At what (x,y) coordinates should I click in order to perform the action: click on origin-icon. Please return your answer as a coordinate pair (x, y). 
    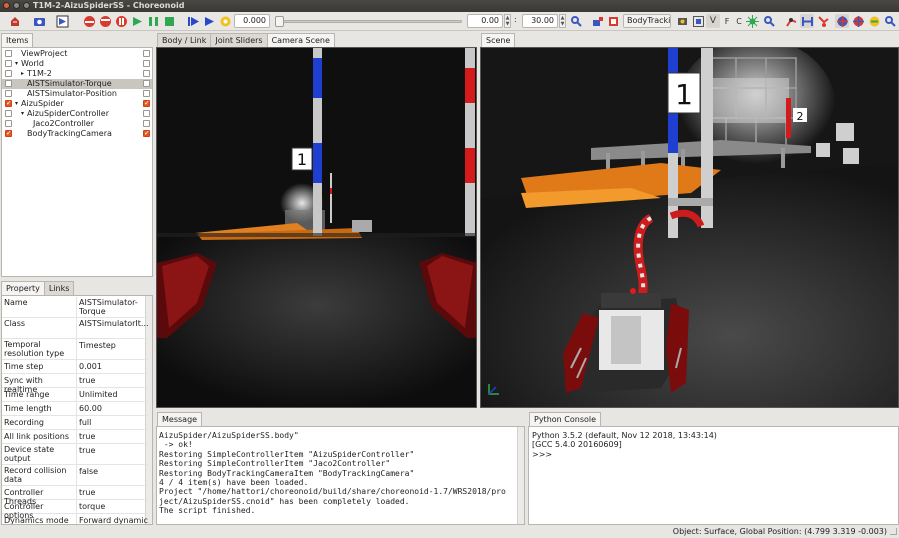
    Looking at the image, I should click on (842, 21).